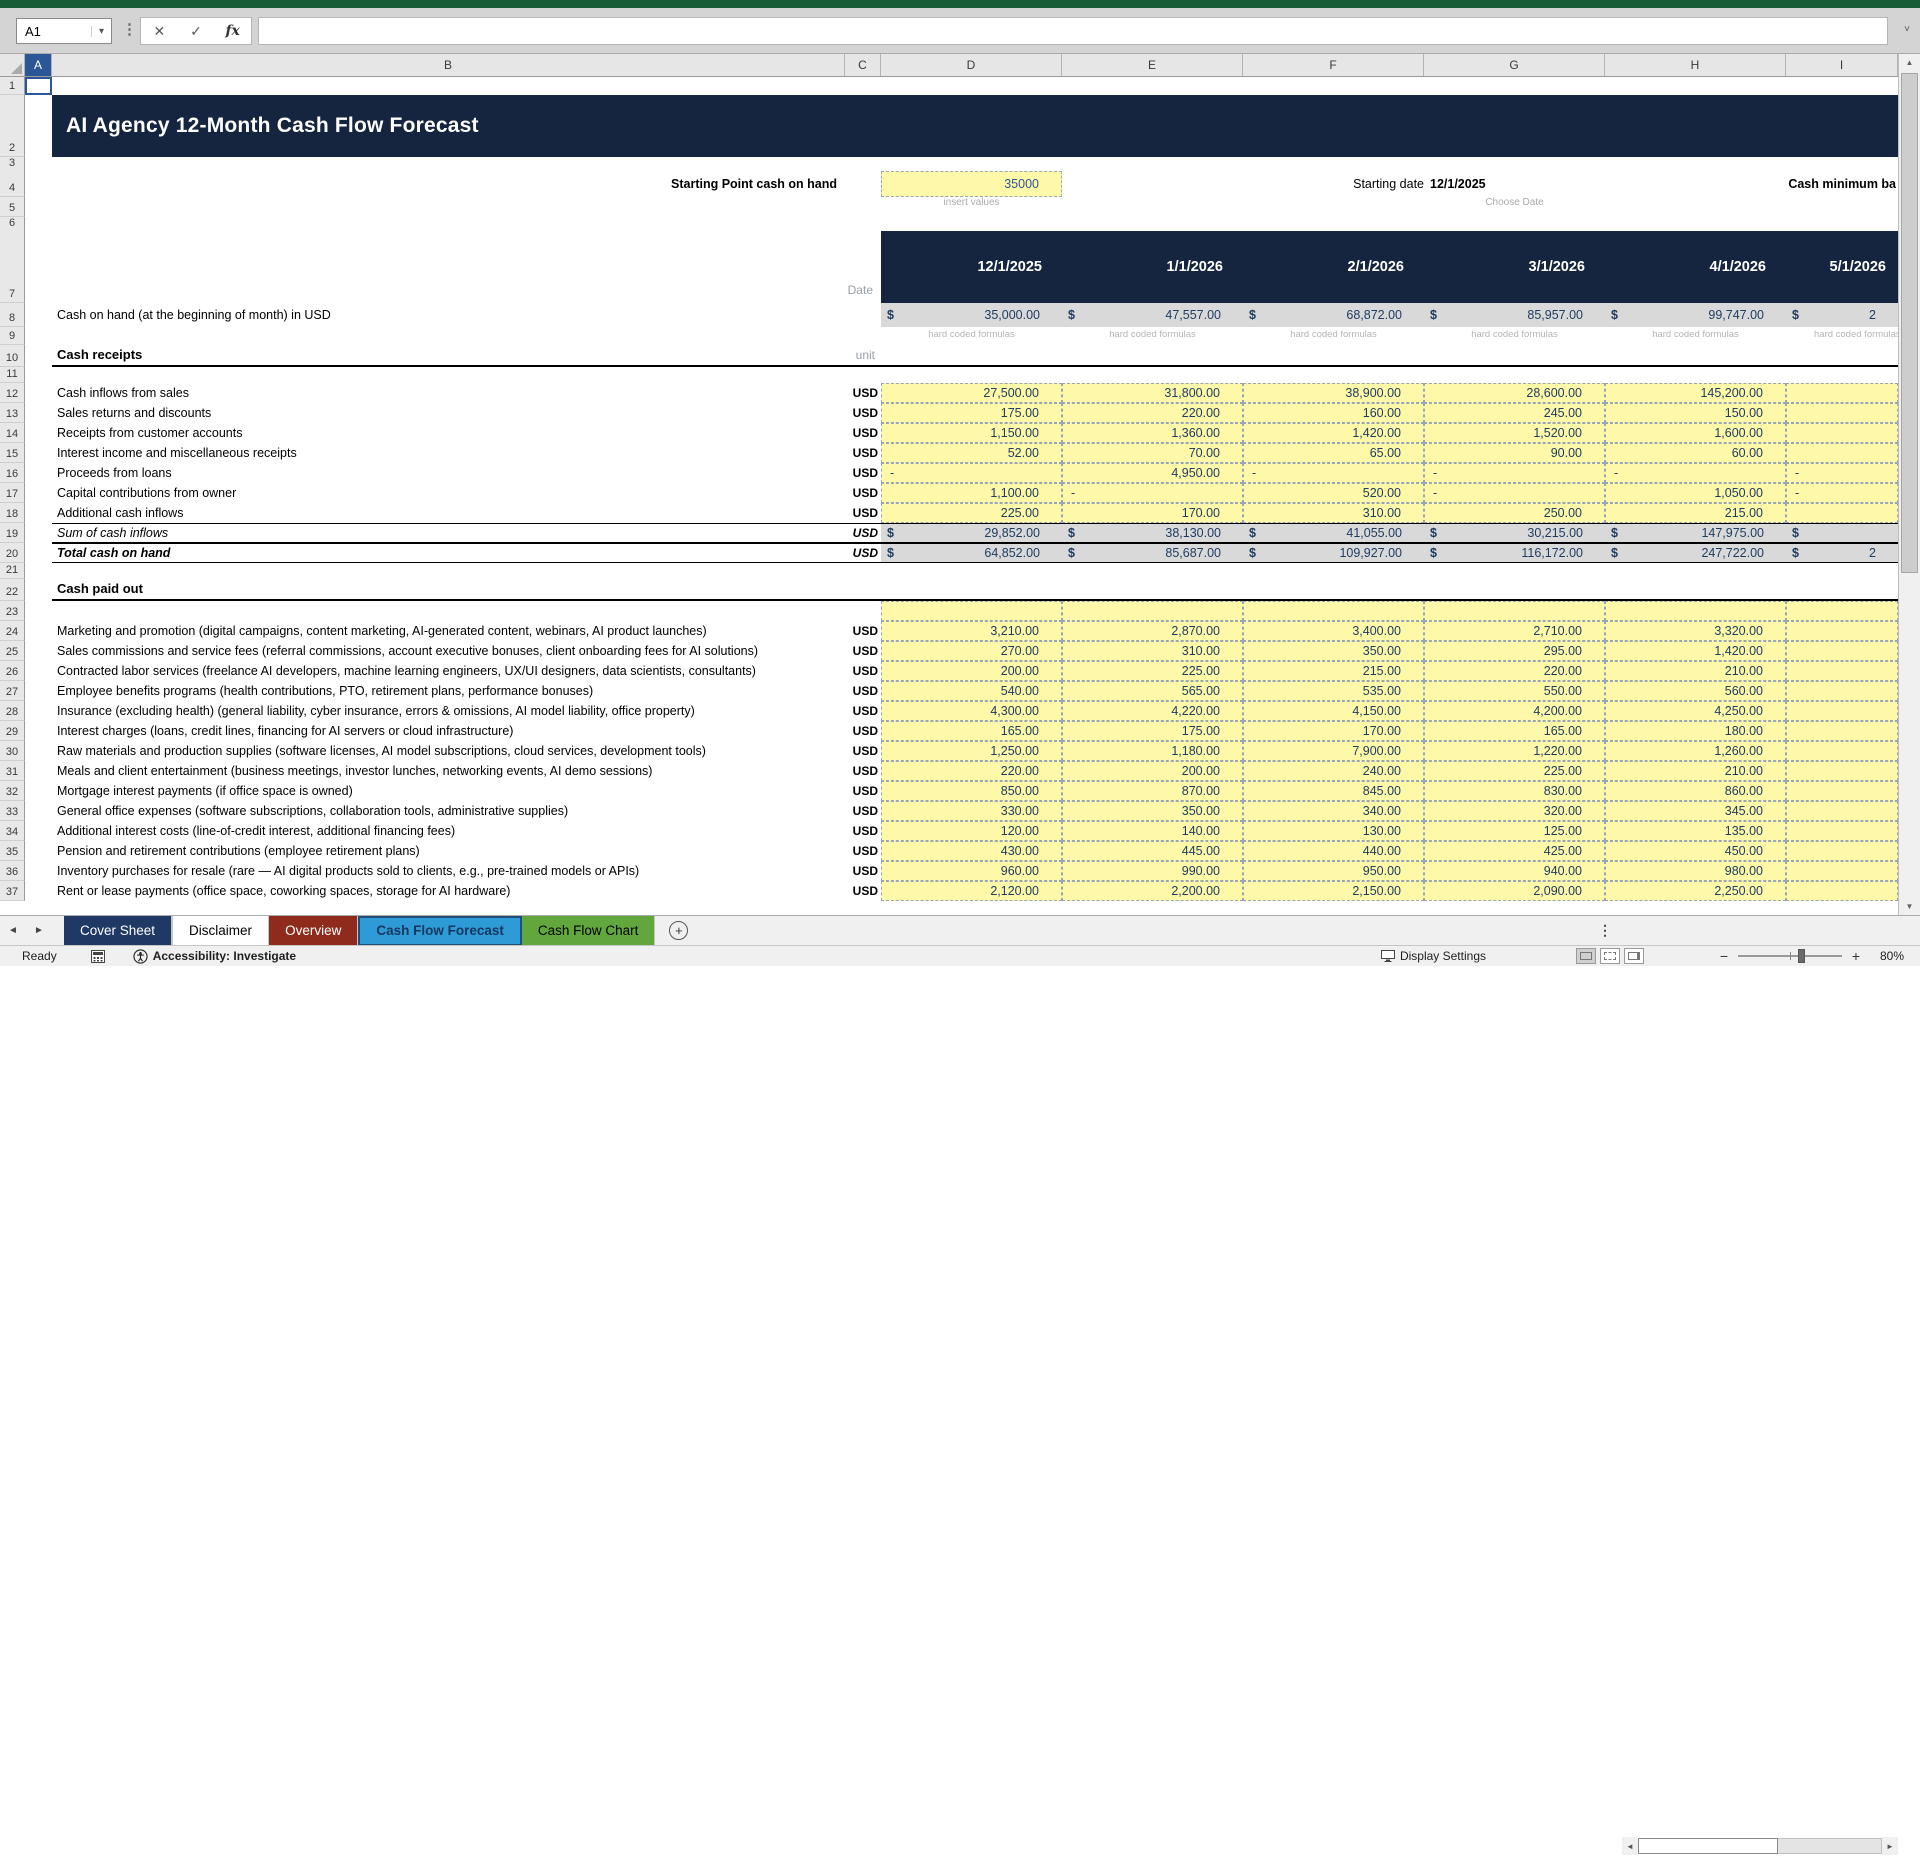  What do you see at coordinates (971, 691) in the screenshot?
I see `input-cell: 540.00` at bounding box center [971, 691].